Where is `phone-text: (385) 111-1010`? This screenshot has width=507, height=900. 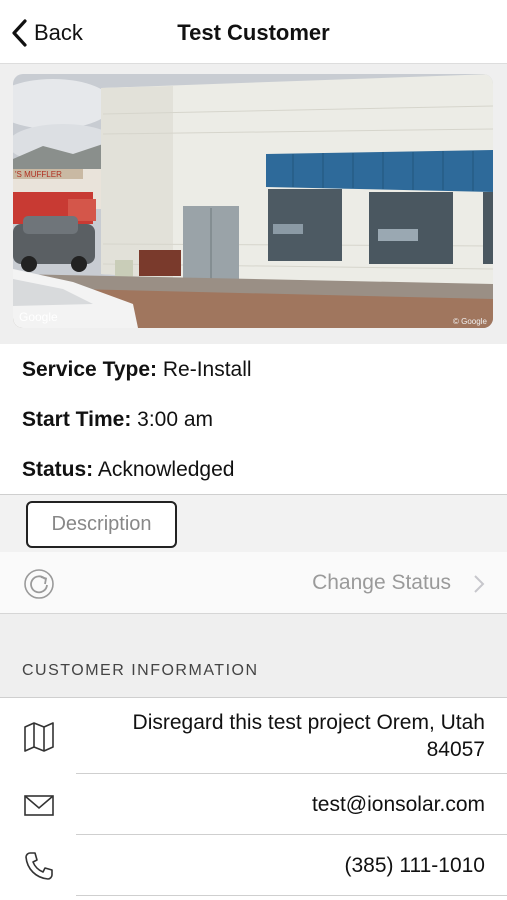 phone-text: (385) 111-1010 is located at coordinates (415, 865).